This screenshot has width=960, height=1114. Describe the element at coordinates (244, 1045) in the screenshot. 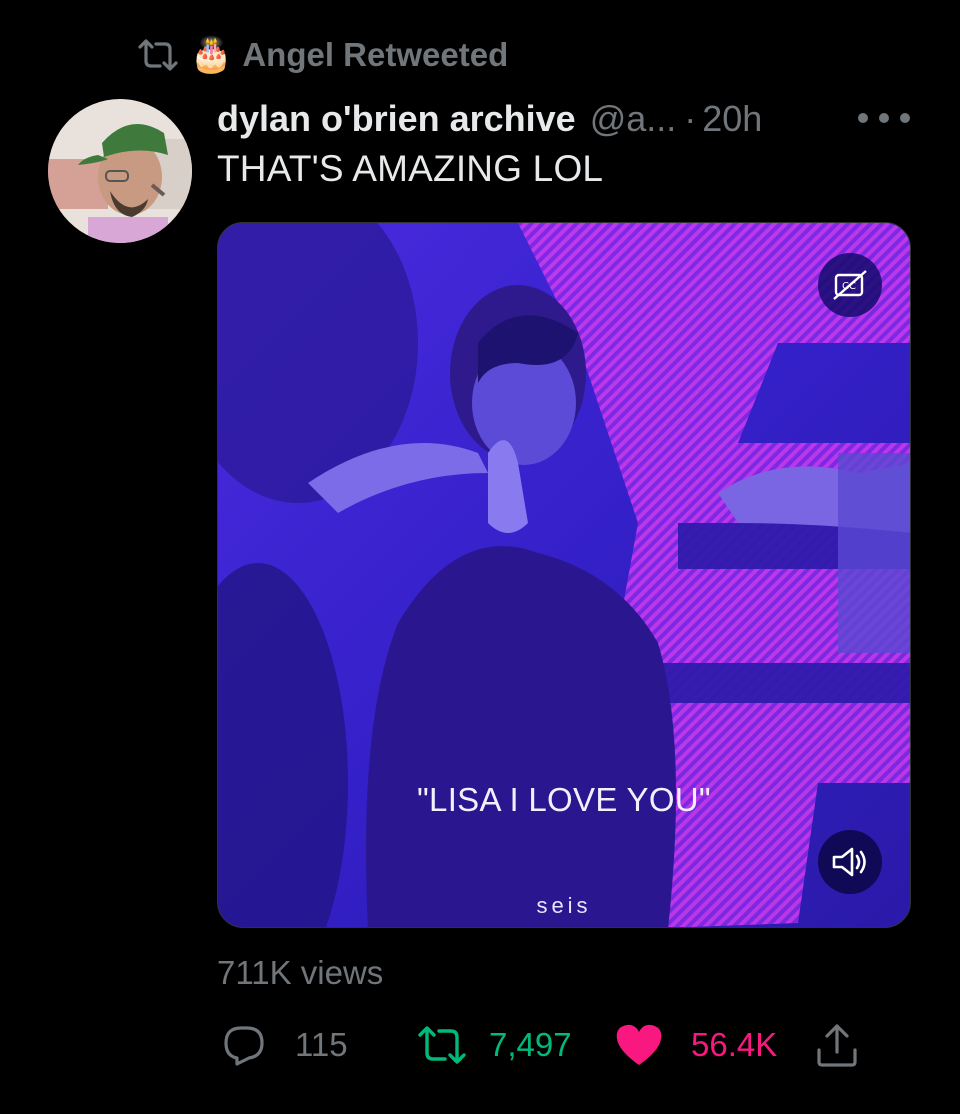

I see `reply-icon` at that location.